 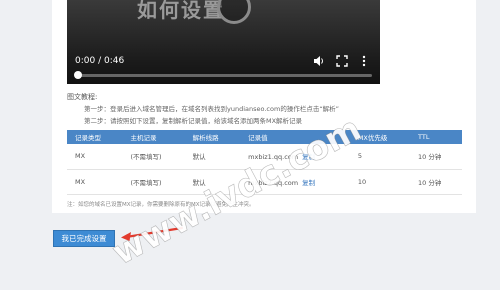 I want to click on header-mx-priority: MX优先级, so click(x=372, y=138).